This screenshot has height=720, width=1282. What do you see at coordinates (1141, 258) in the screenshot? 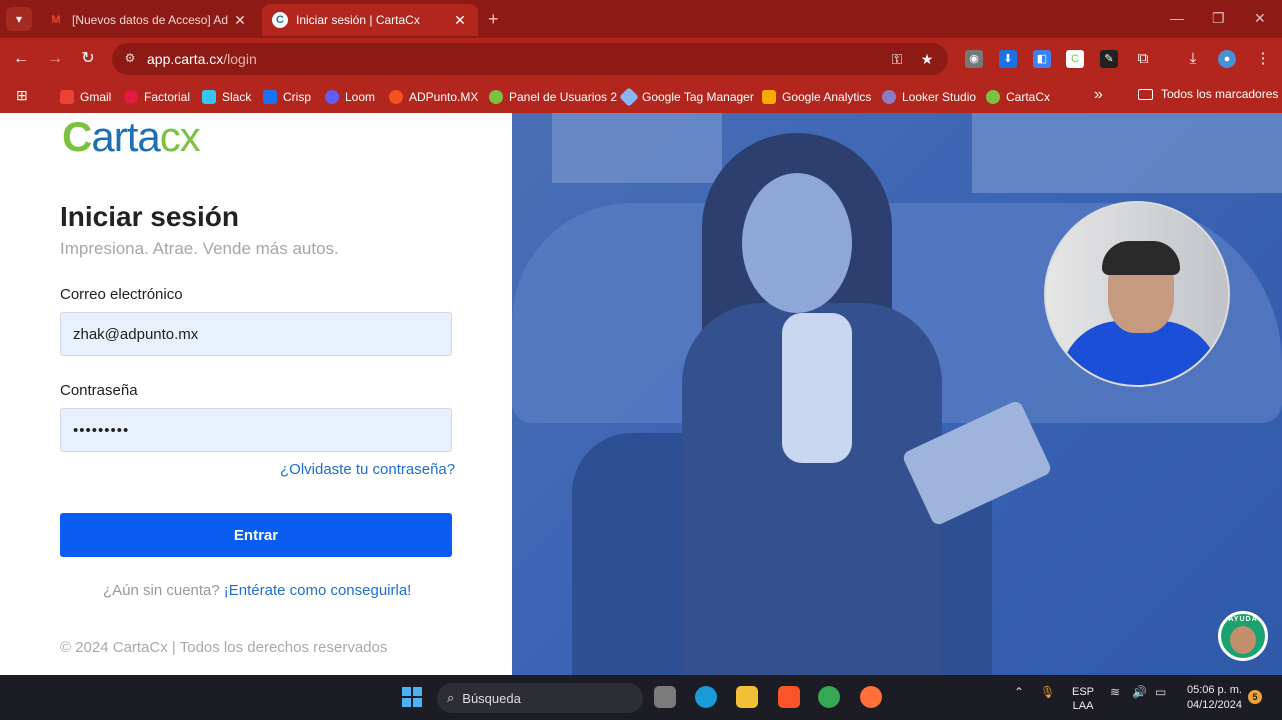
I see `hair-shape` at bounding box center [1141, 258].